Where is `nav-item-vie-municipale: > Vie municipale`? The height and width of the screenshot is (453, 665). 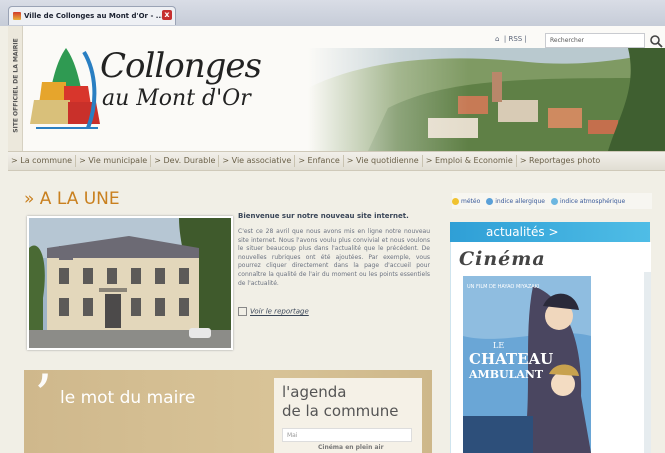
nav-item-vie-municipale: > Vie municipale is located at coordinates (114, 161).